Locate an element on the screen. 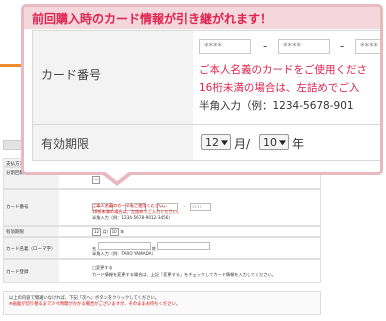 The image size is (386, 321). expiry-row: 有効期限 12 月/ 10 年 is located at coordinates (162, 231).